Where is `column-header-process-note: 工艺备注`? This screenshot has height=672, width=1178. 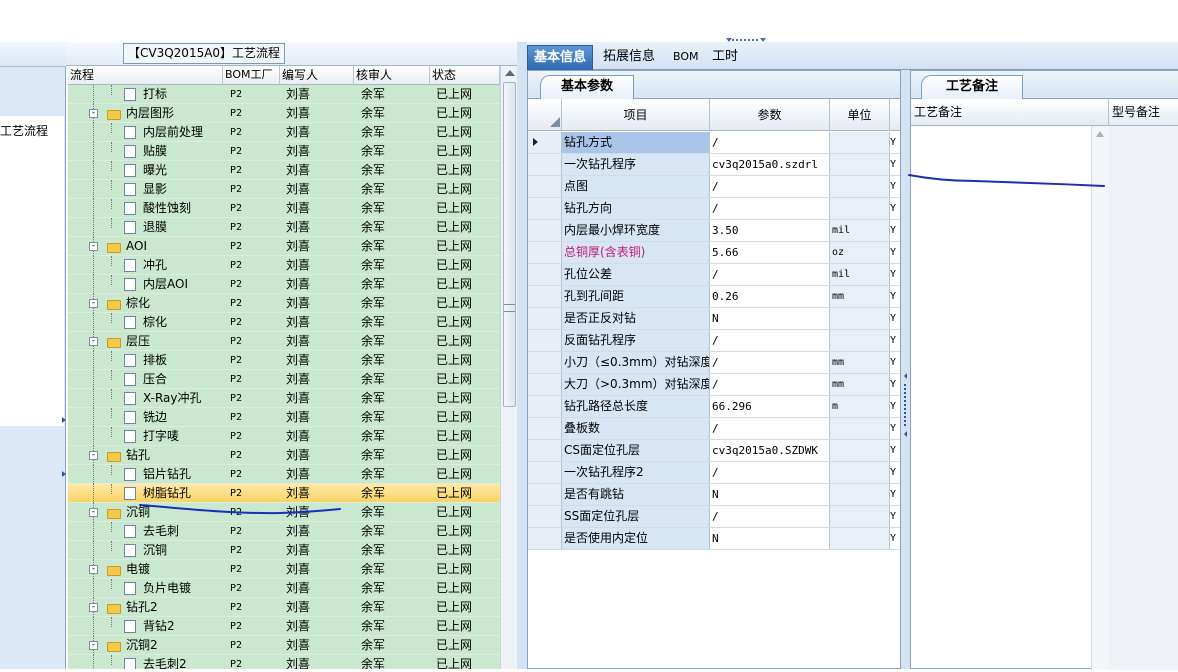
column-header-process-note: 工艺备注 is located at coordinates (1010, 112).